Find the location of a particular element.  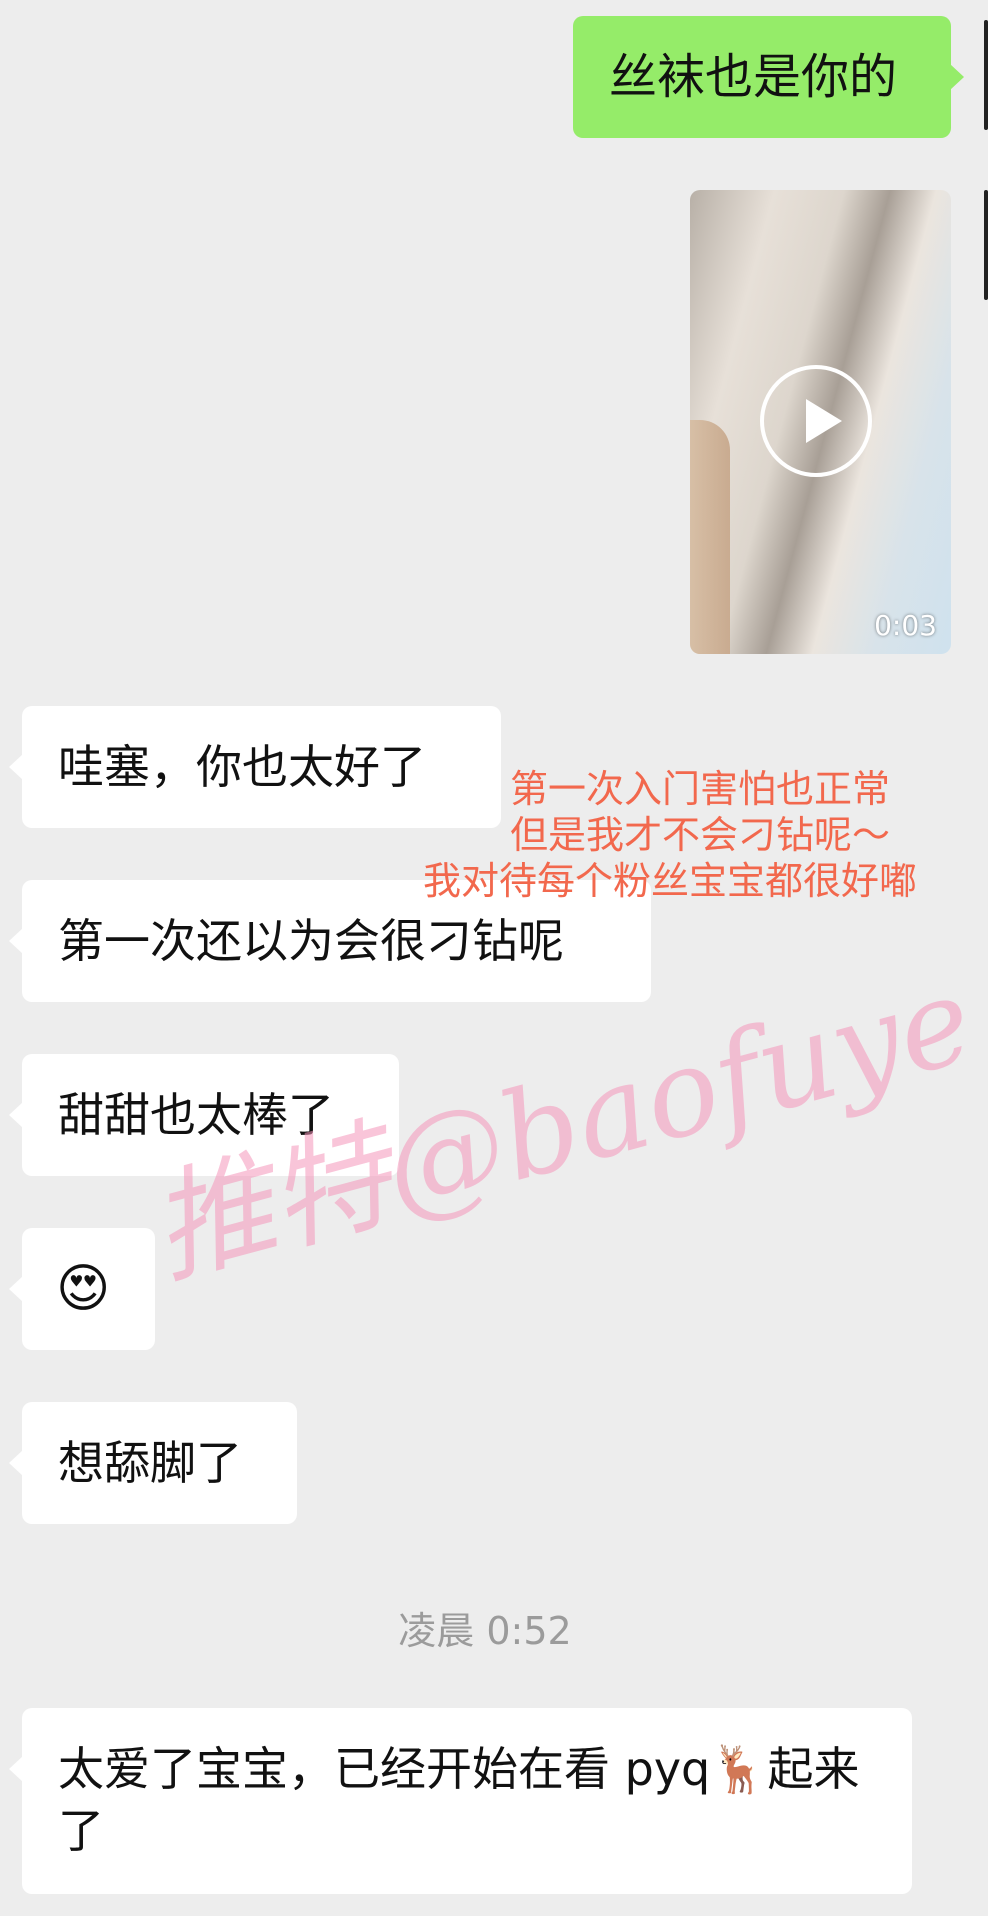

message-text: 甜甜也太棒了 is located at coordinates (196, 1115).